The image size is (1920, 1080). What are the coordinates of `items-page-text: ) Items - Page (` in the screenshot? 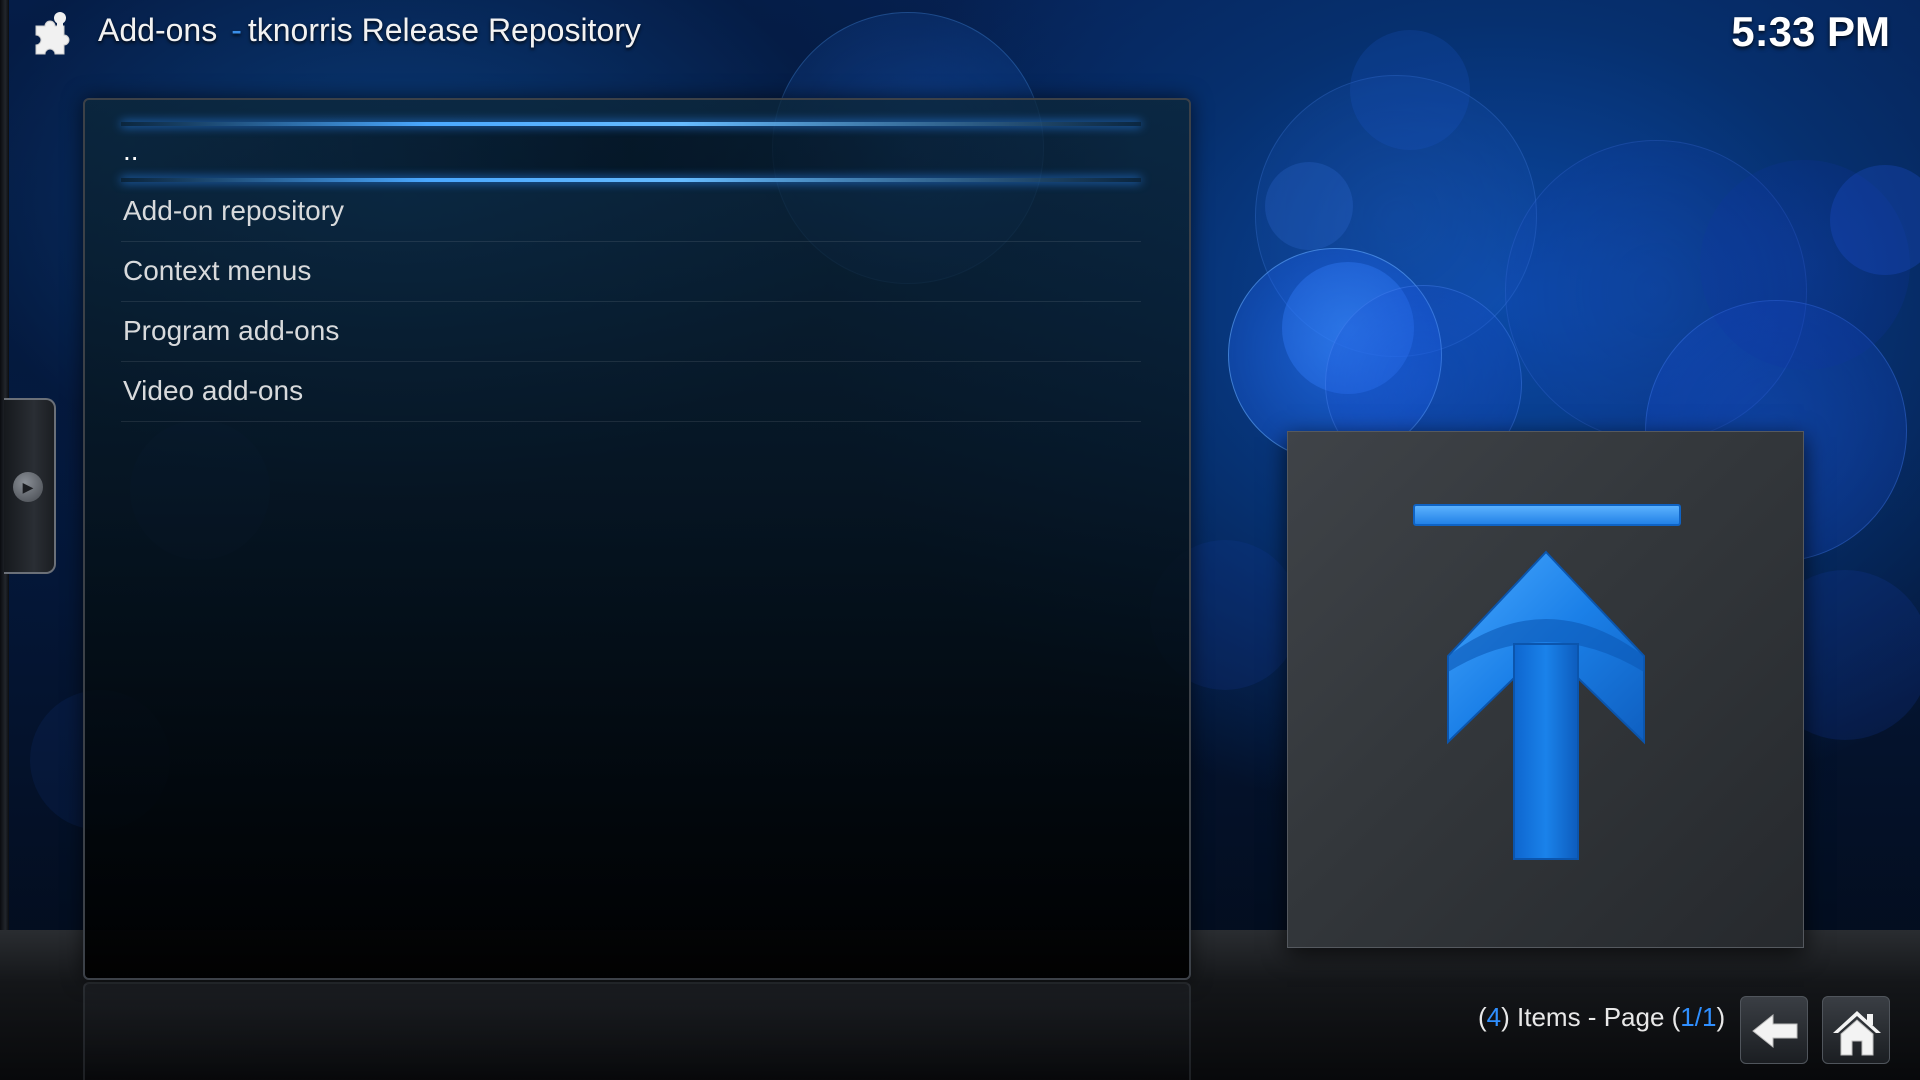 It's located at (1591, 1017).